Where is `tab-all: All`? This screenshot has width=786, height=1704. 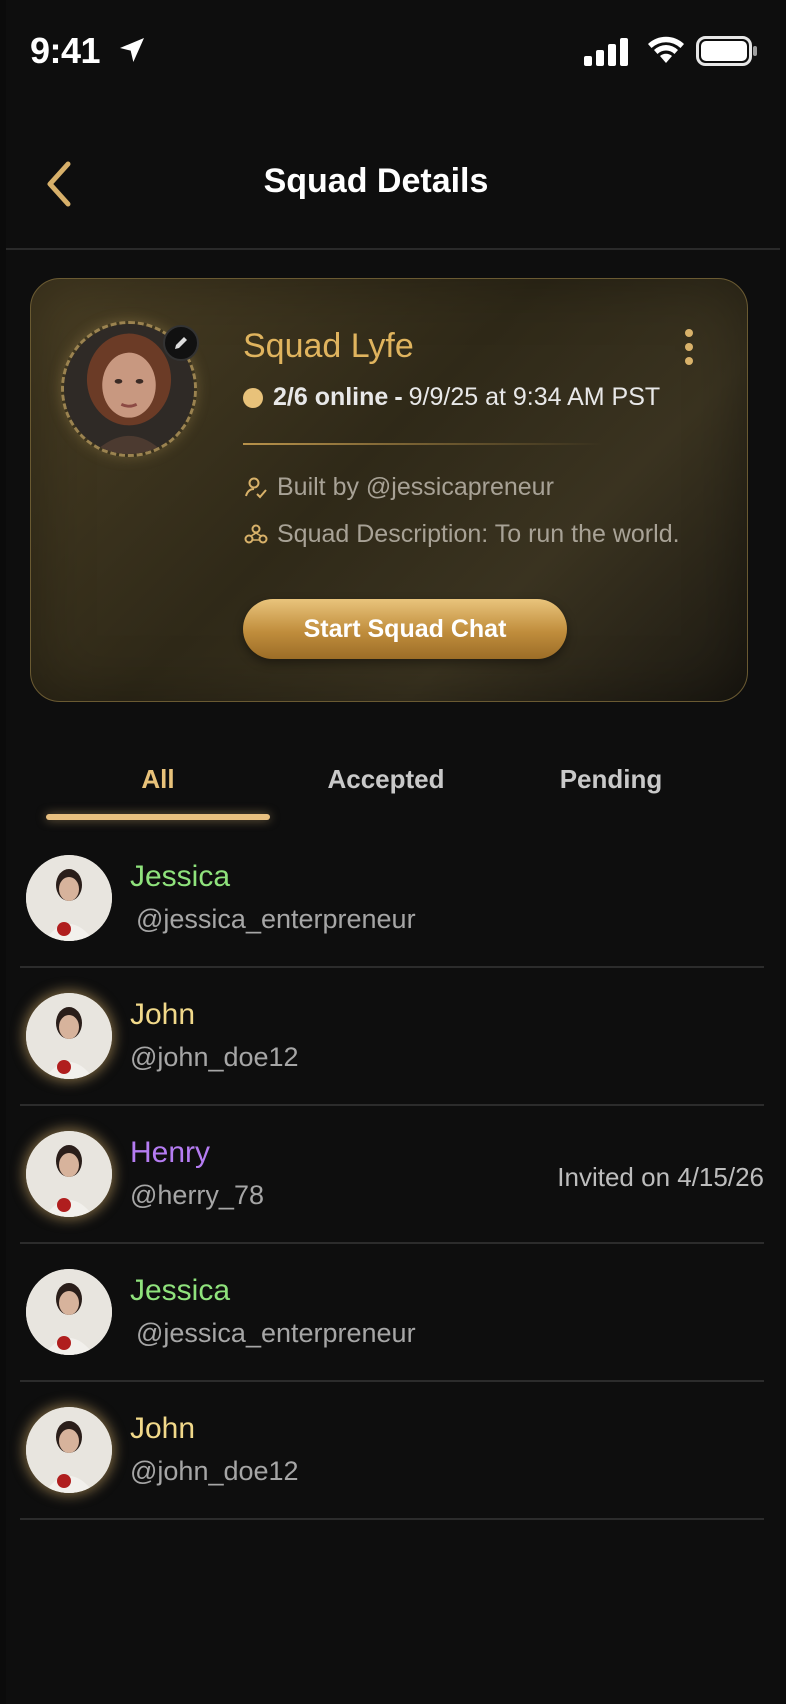 tab-all: All is located at coordinates (158, 779).